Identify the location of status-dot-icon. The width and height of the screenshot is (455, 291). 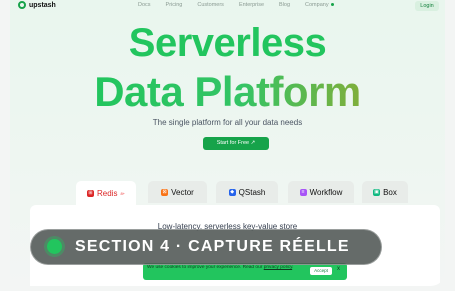
(54, 246).